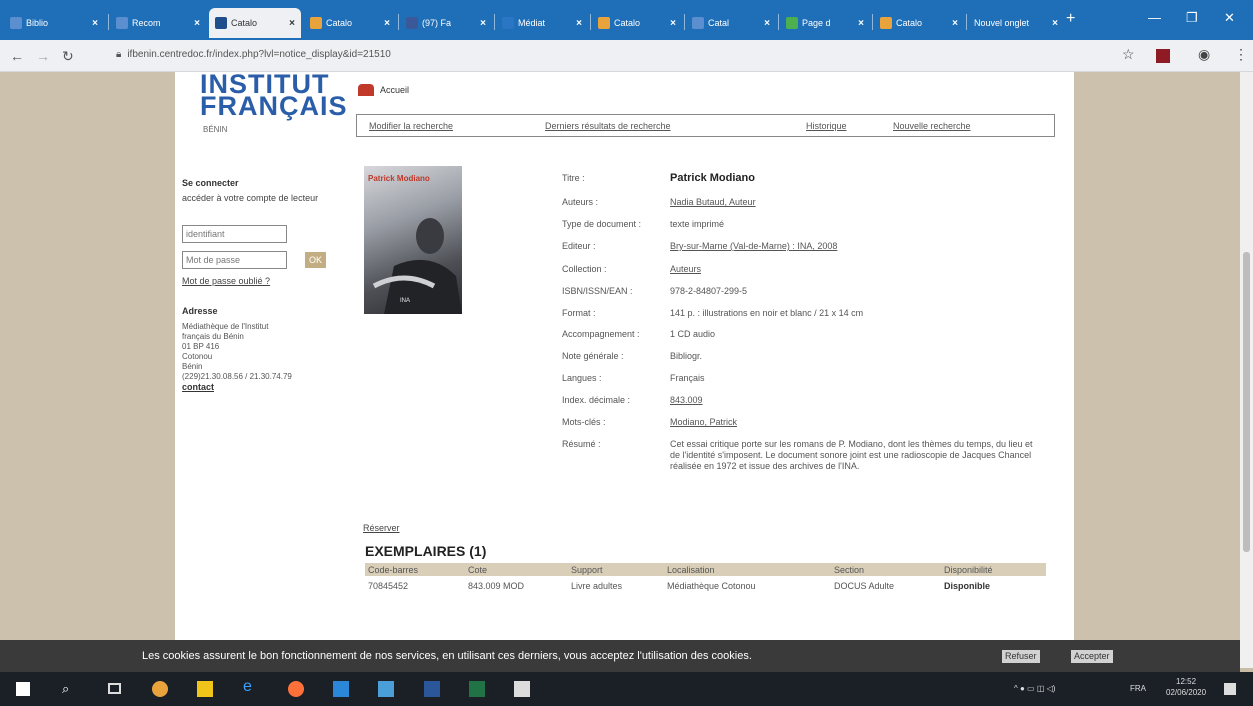 The image size is (1253, 706). I want to click on field-label: Collection :, so click(584, 269).